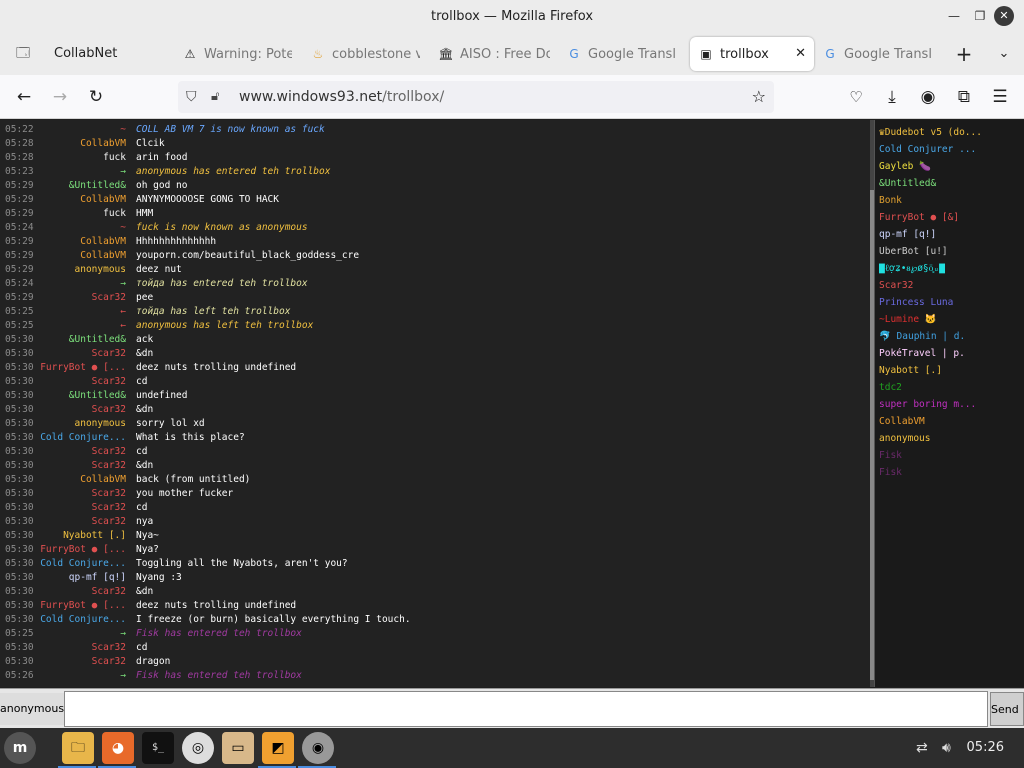 The image size is (1024, 768). I want to click on archive-launcher: ▭, so click(238, 748).